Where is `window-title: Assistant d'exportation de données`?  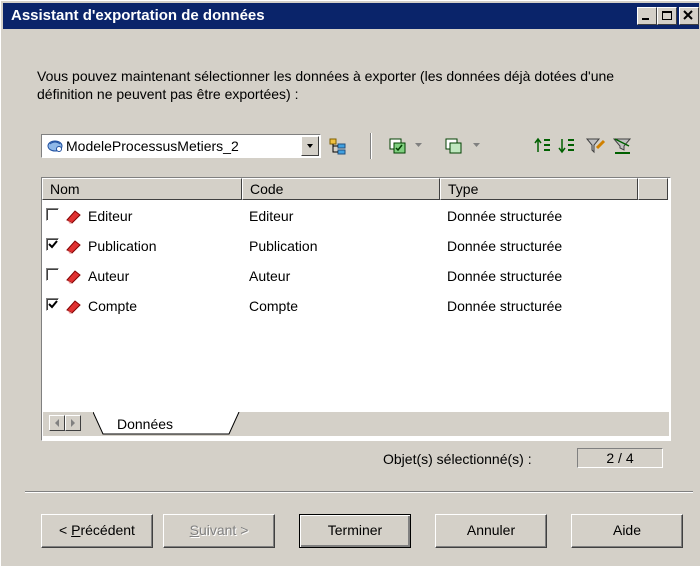 window-title: Assistant d'exportation de données is located at coordinates (138, 15).